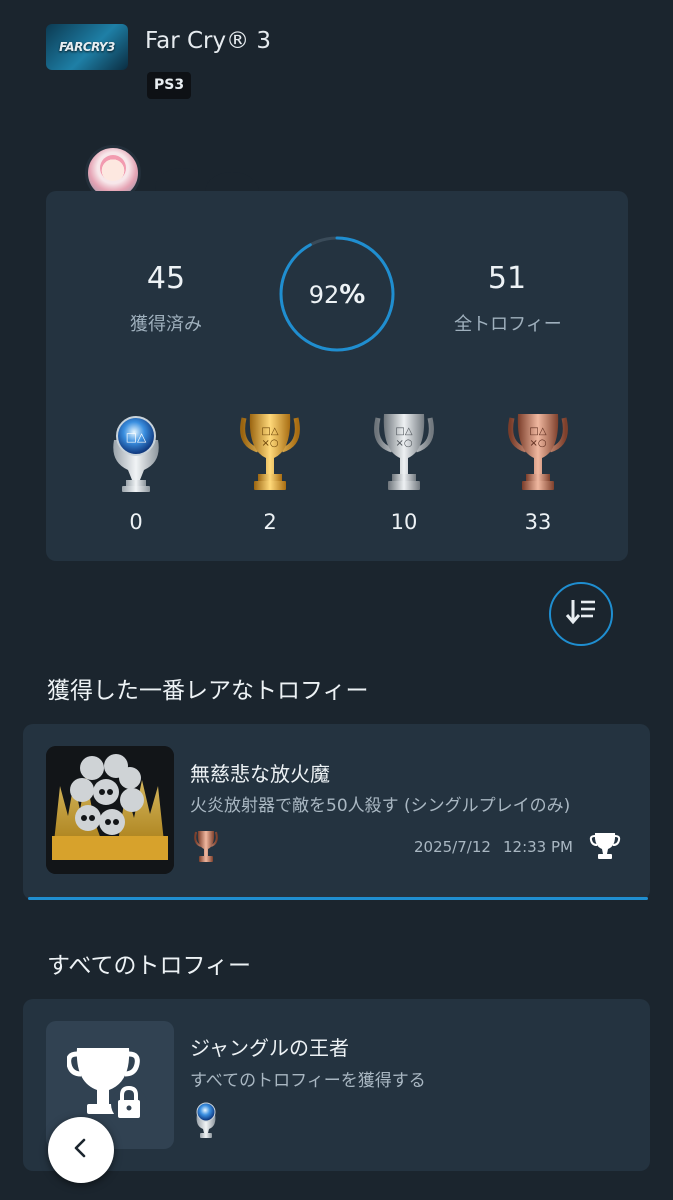 Image resolution: width=673 pixels, height=1200 pixels. Describe the element at coordinates (270, 522) in the screenshot. I see `gold-count: 2` at that location.